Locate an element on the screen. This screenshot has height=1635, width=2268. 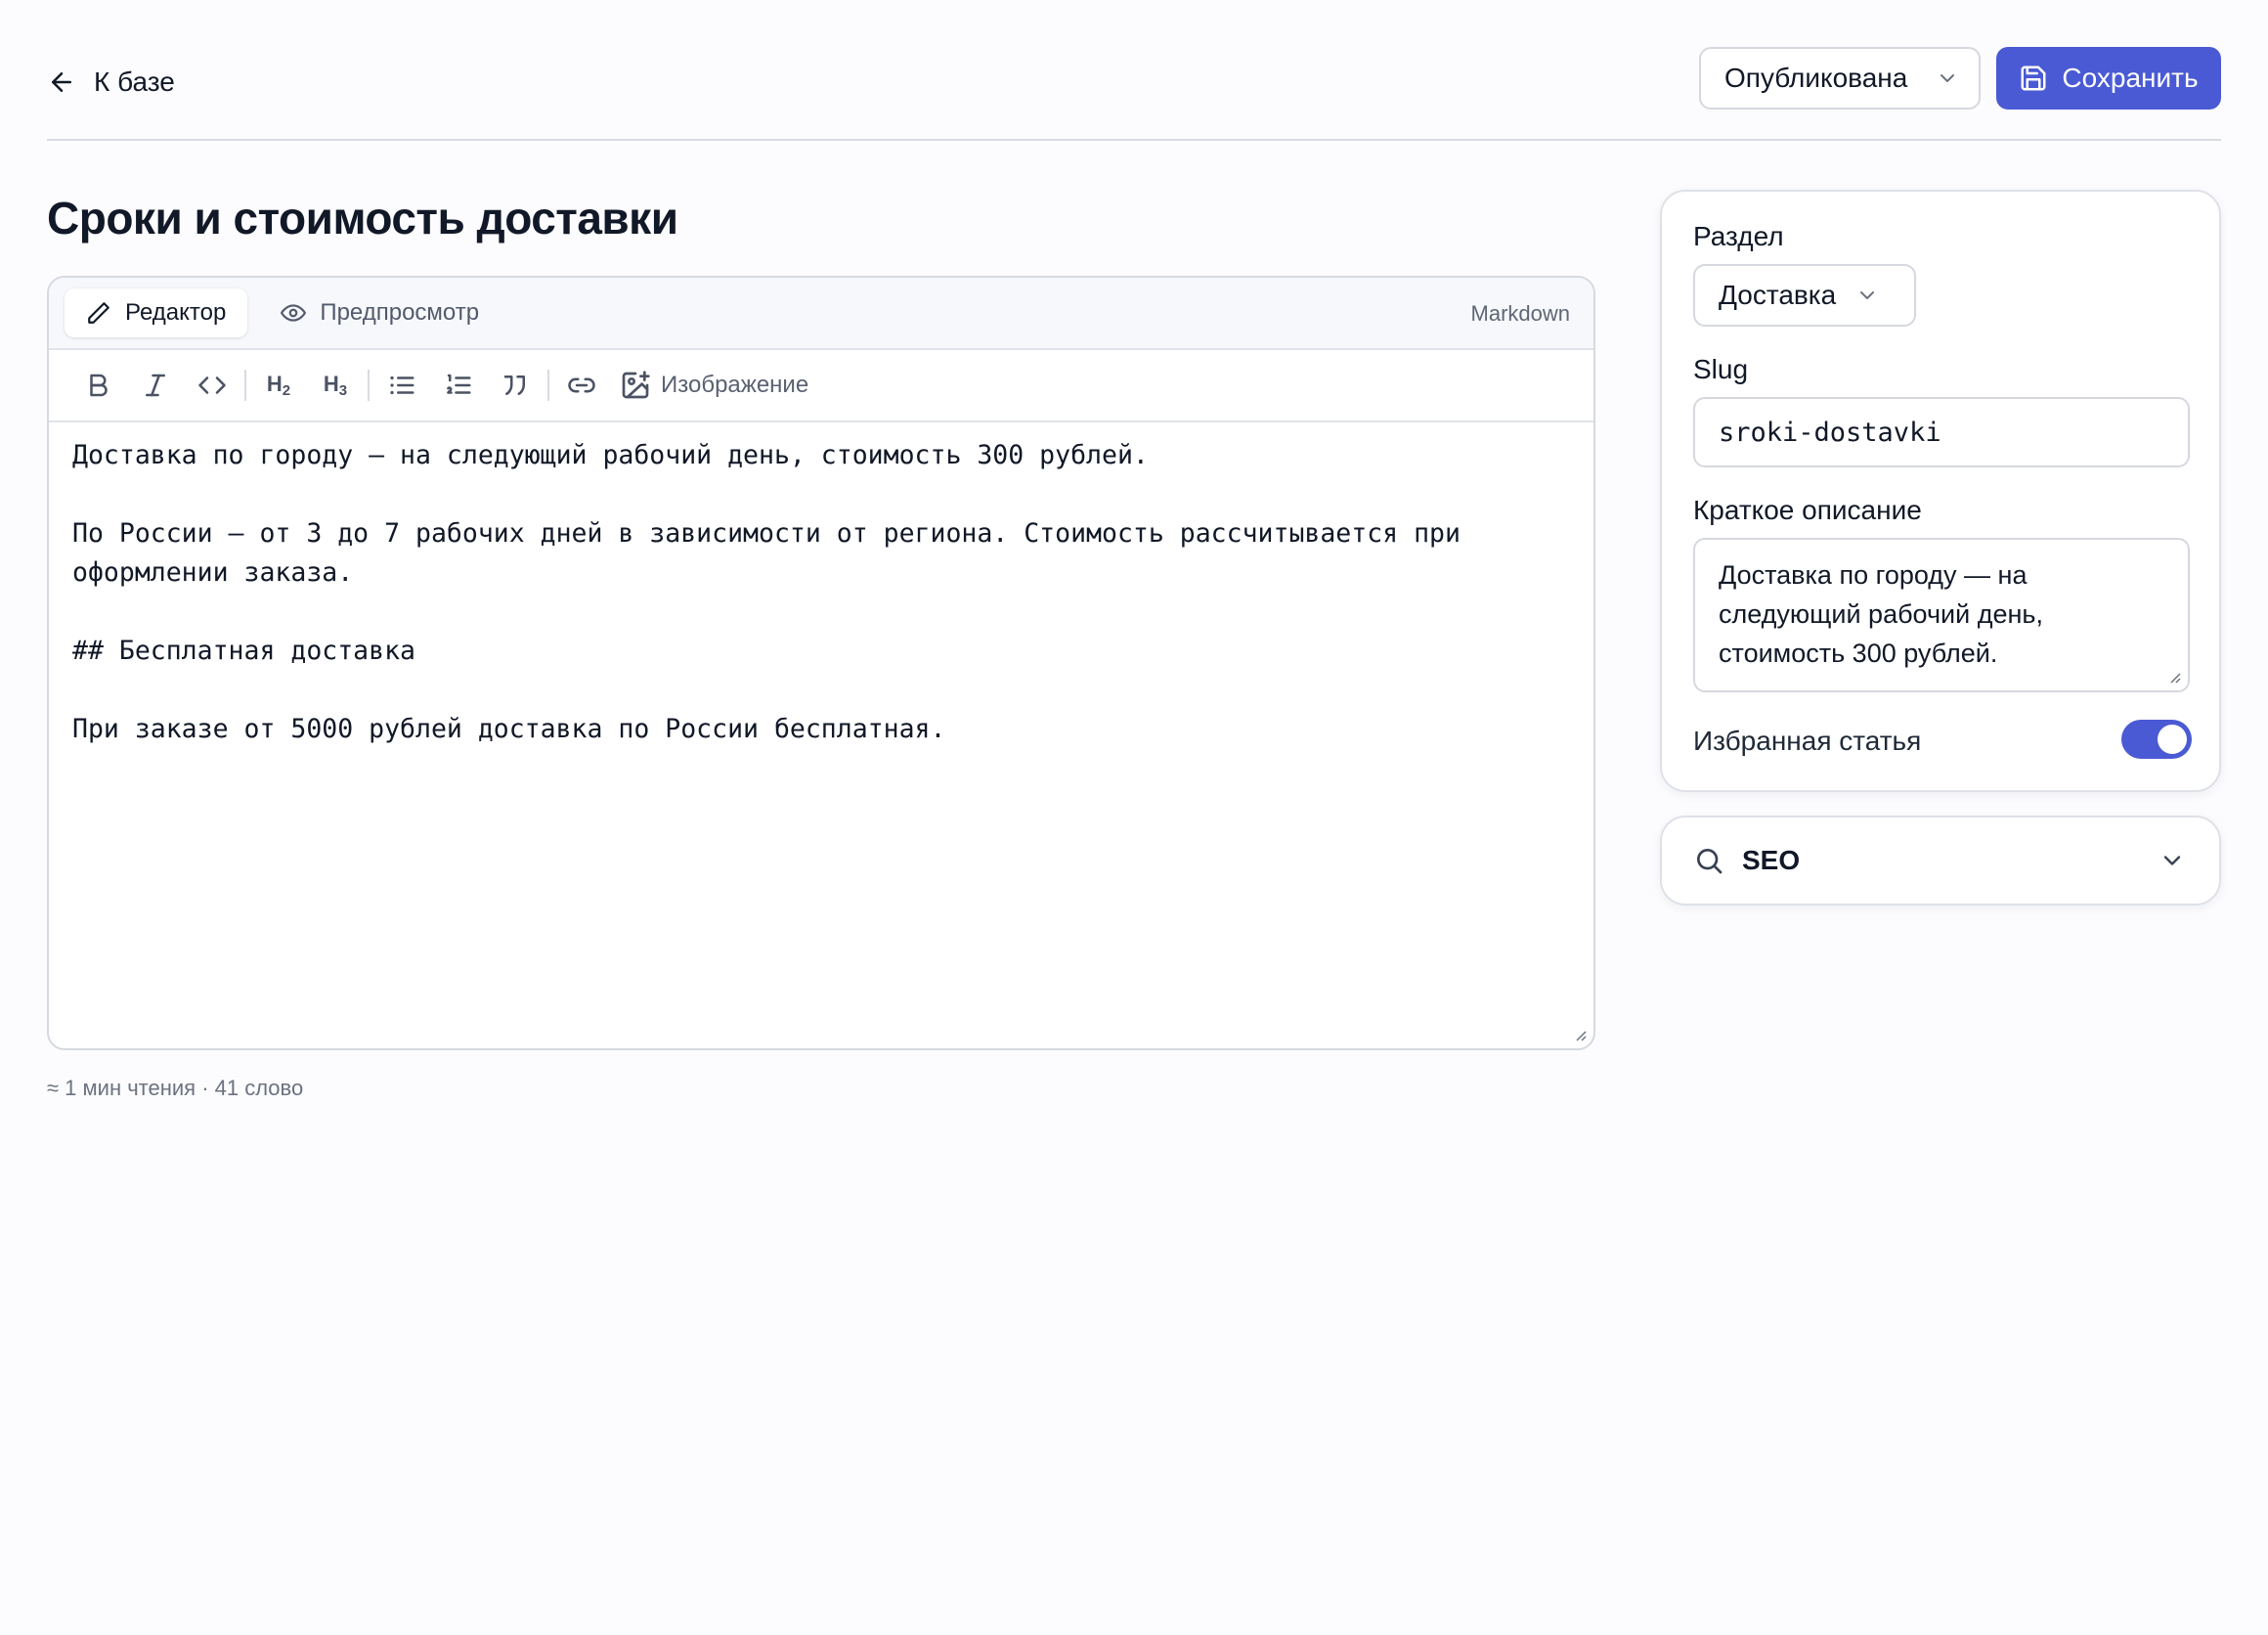
tab-editor-label: Редактор is located at coordinates (176, 312).